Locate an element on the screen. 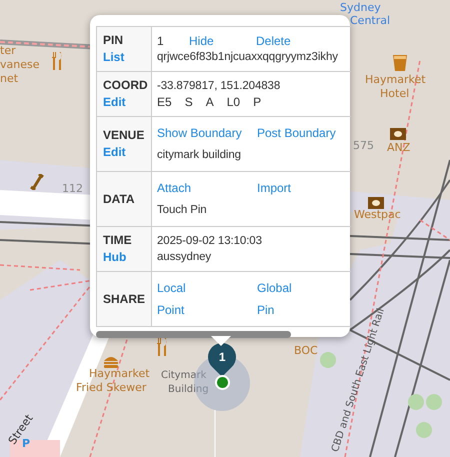  popup-pointer is located at coordinates (221, 341).